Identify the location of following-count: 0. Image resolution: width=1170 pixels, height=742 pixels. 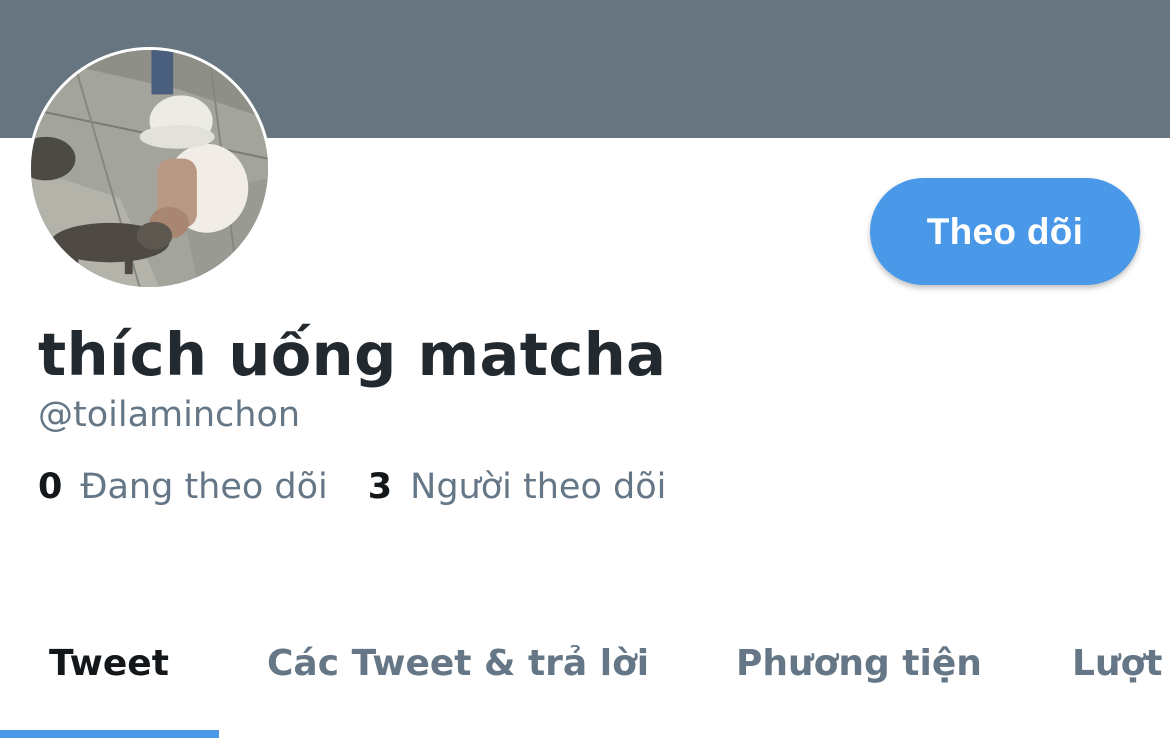
(50, 487).